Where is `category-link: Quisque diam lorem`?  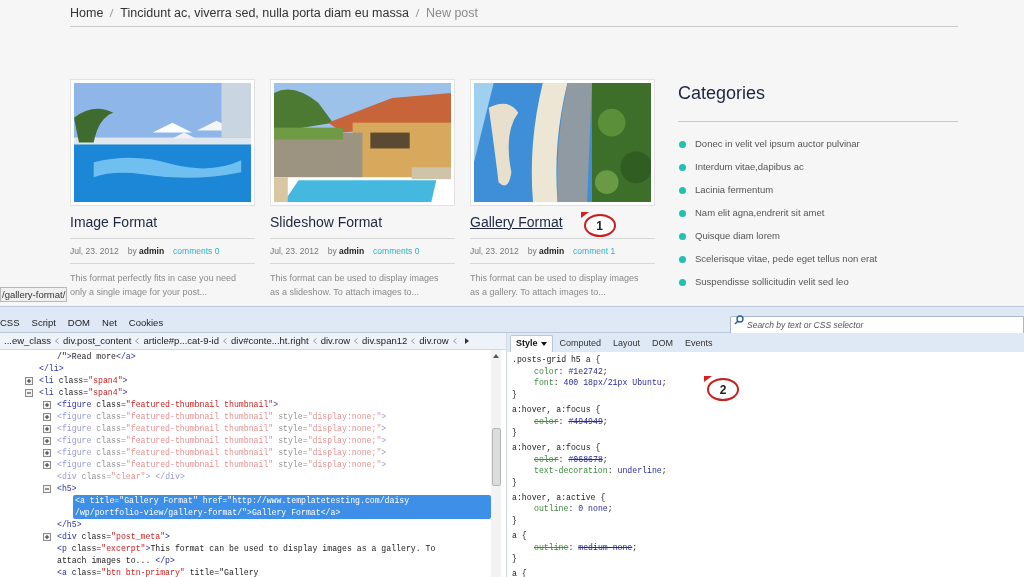
category-link: Quisque diam lorem is located at coordinates (737, 236).